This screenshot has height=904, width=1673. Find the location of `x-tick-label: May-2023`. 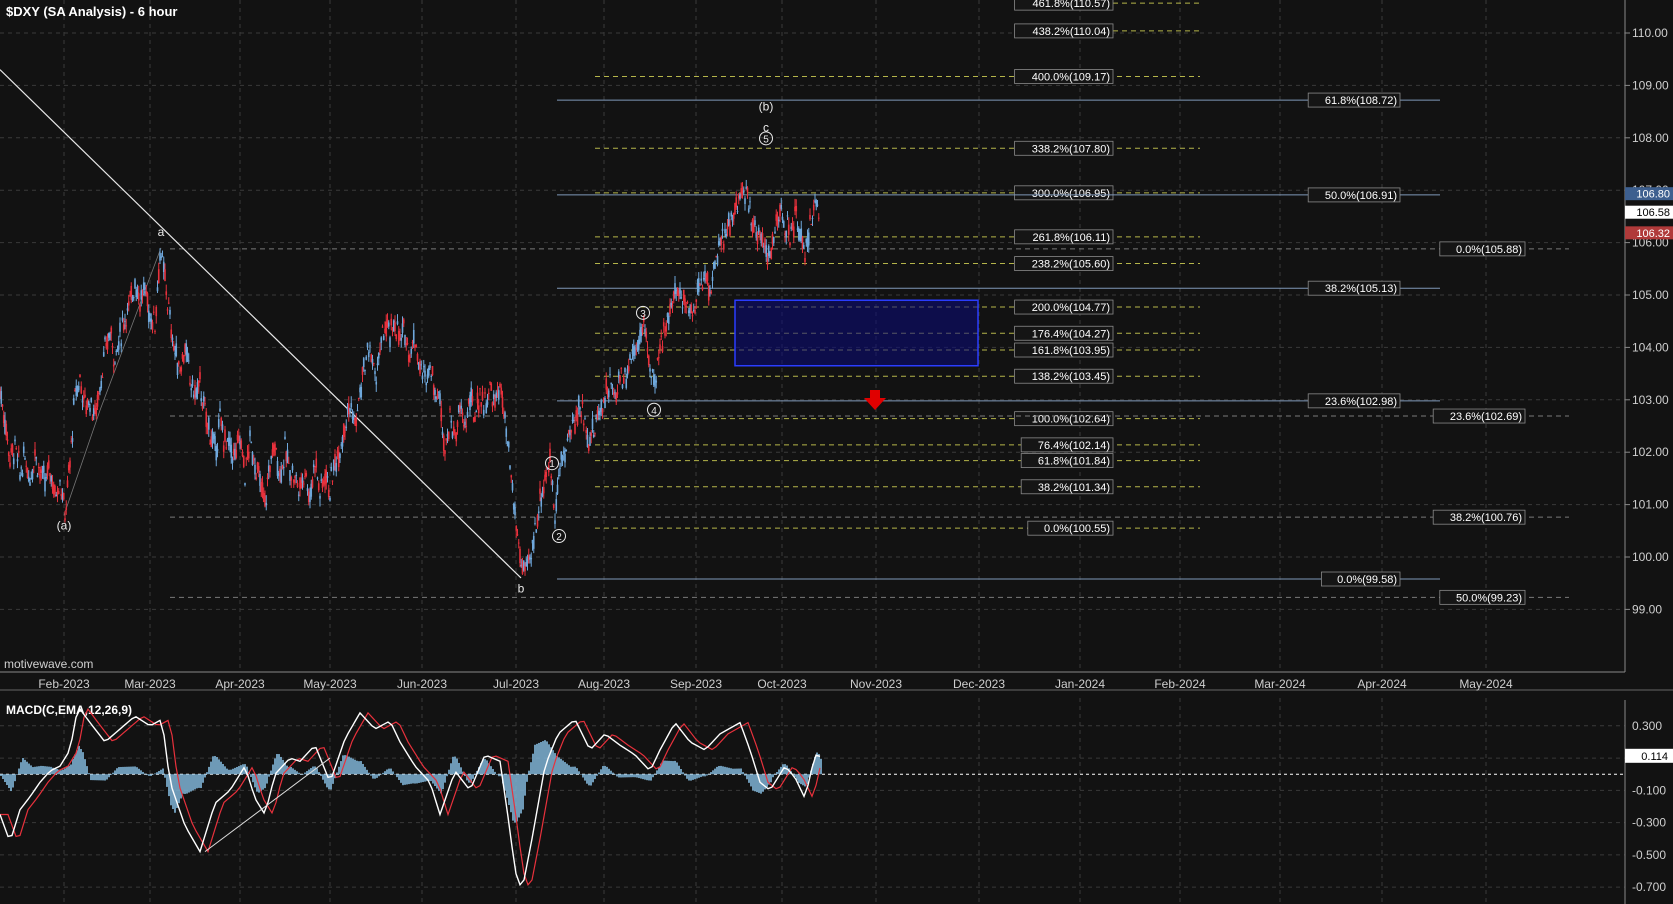

x-tick-label: May-2023 is located at coordinates (330, 684).